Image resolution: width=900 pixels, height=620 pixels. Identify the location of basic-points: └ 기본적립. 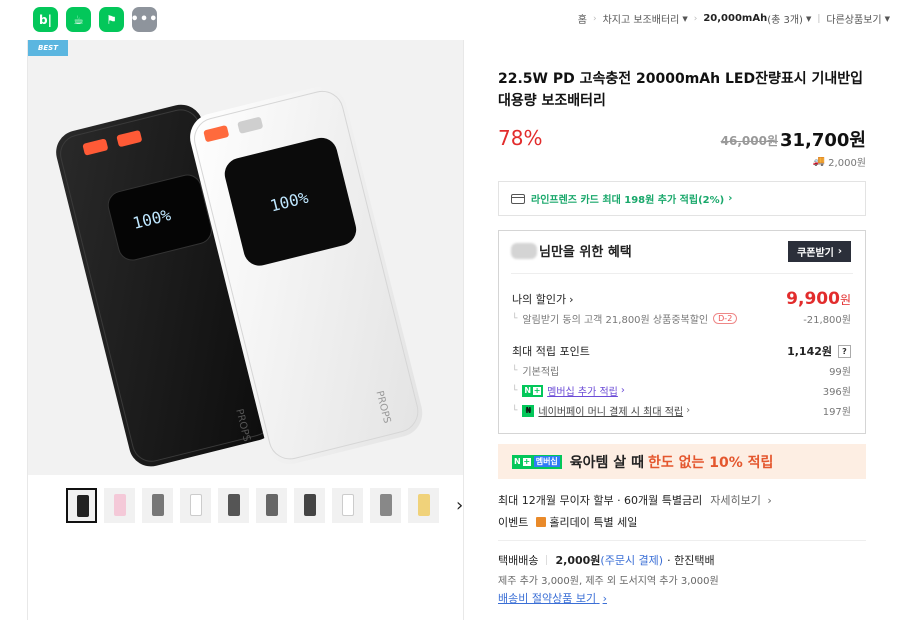
(536, 371).